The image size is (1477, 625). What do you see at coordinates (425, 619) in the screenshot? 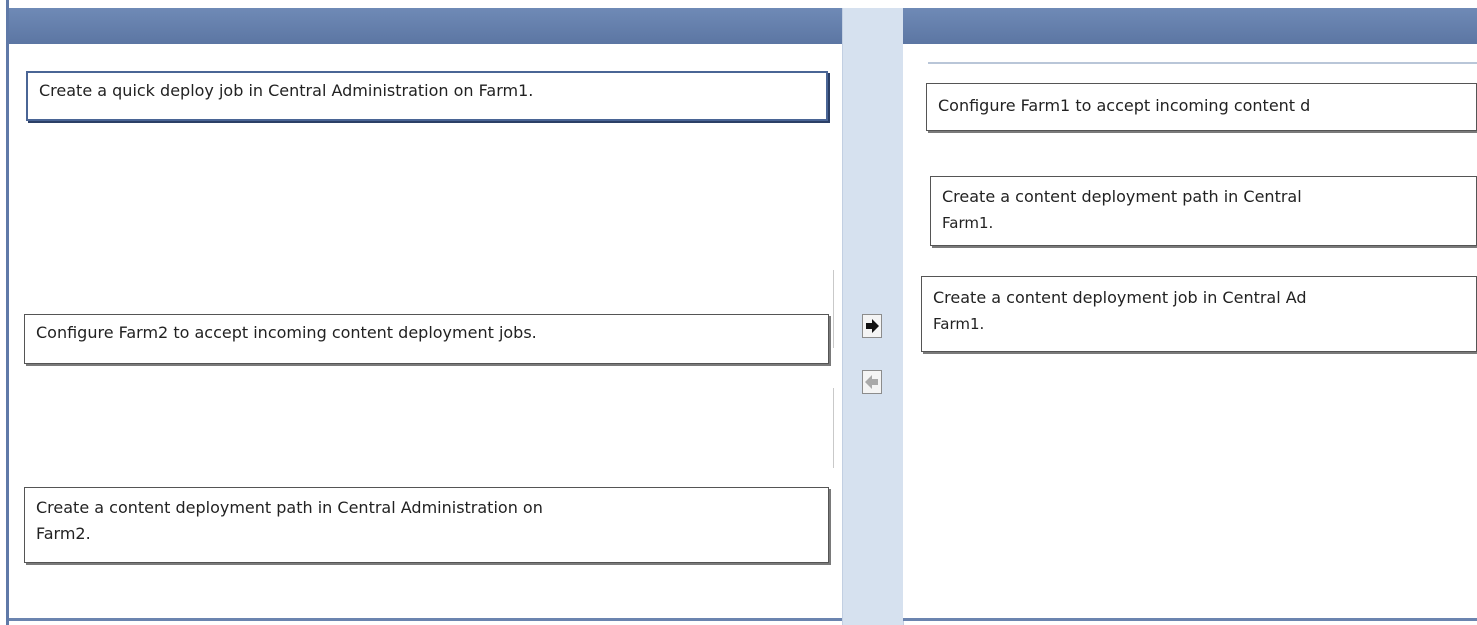
I see `source-panel-bottom-border` at bounding box center [425, 619].